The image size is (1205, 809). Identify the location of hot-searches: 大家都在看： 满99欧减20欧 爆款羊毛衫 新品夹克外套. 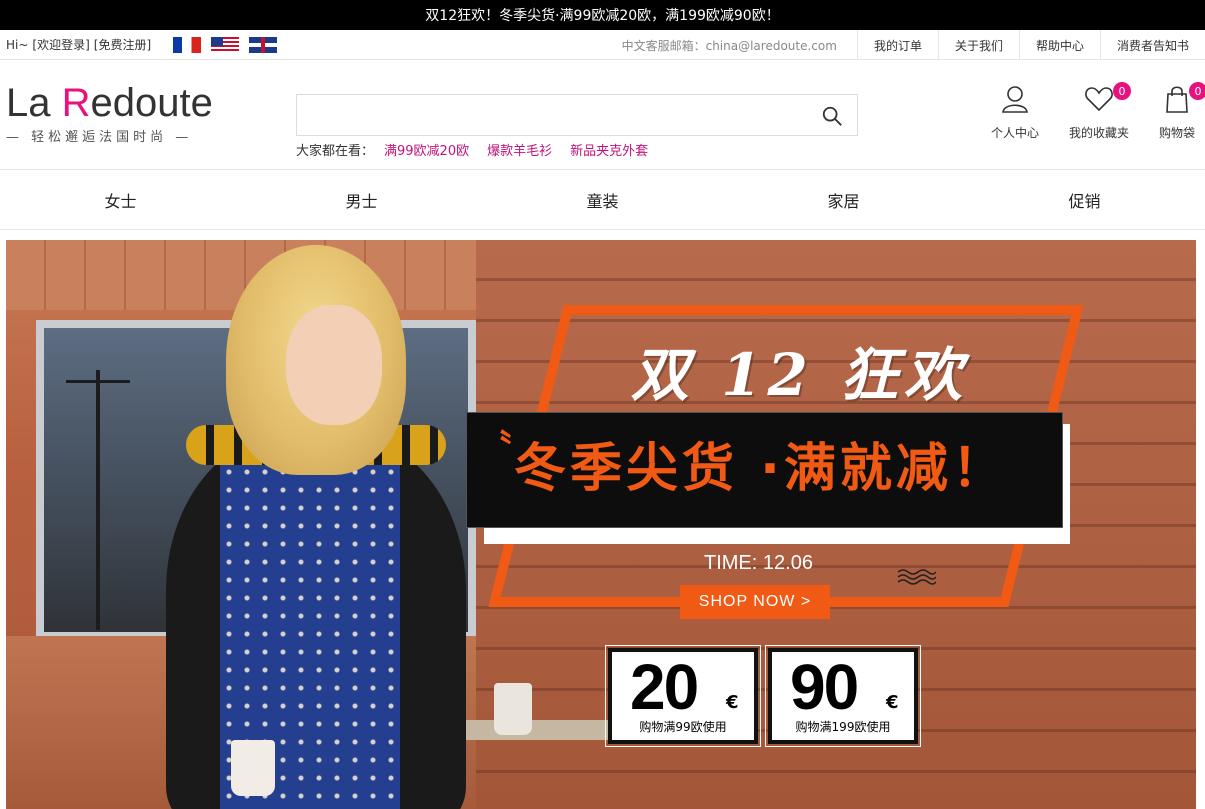
(472, 149).